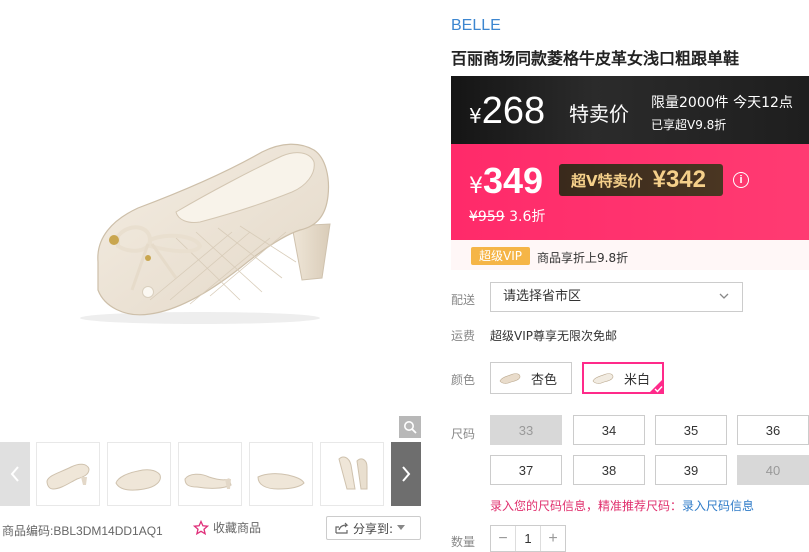 The image size is (809, 552). Describe the element at coordinates (586, 506) in the screenshot. I see `size-hint-text: 录入您的尺码信息，精准推荐尺码：` at that location.